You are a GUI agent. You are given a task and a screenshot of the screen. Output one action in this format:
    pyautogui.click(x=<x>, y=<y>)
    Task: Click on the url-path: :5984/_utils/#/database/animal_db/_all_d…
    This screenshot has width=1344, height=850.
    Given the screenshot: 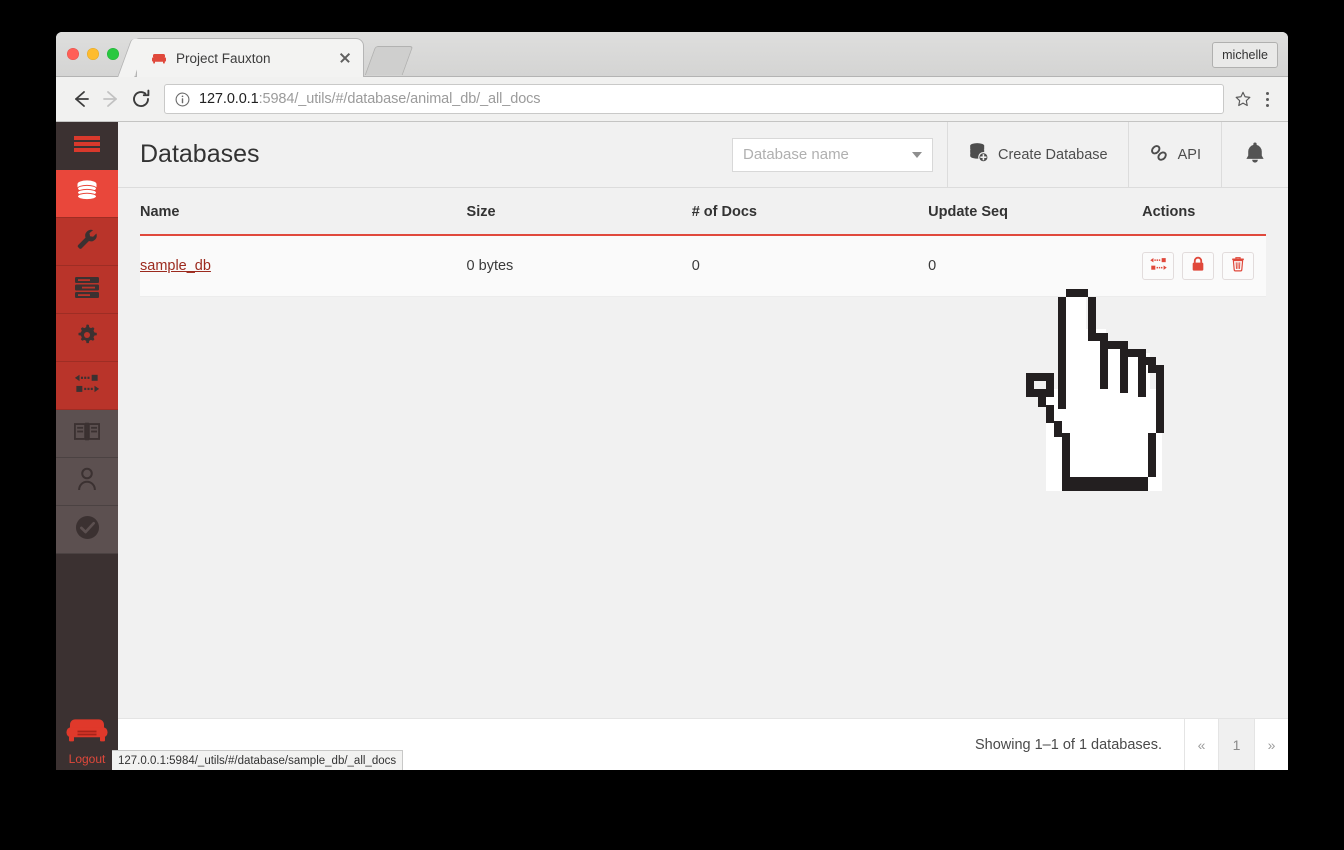 What is the action you would take?
    pyautogui.click(x=399, y=99)
    